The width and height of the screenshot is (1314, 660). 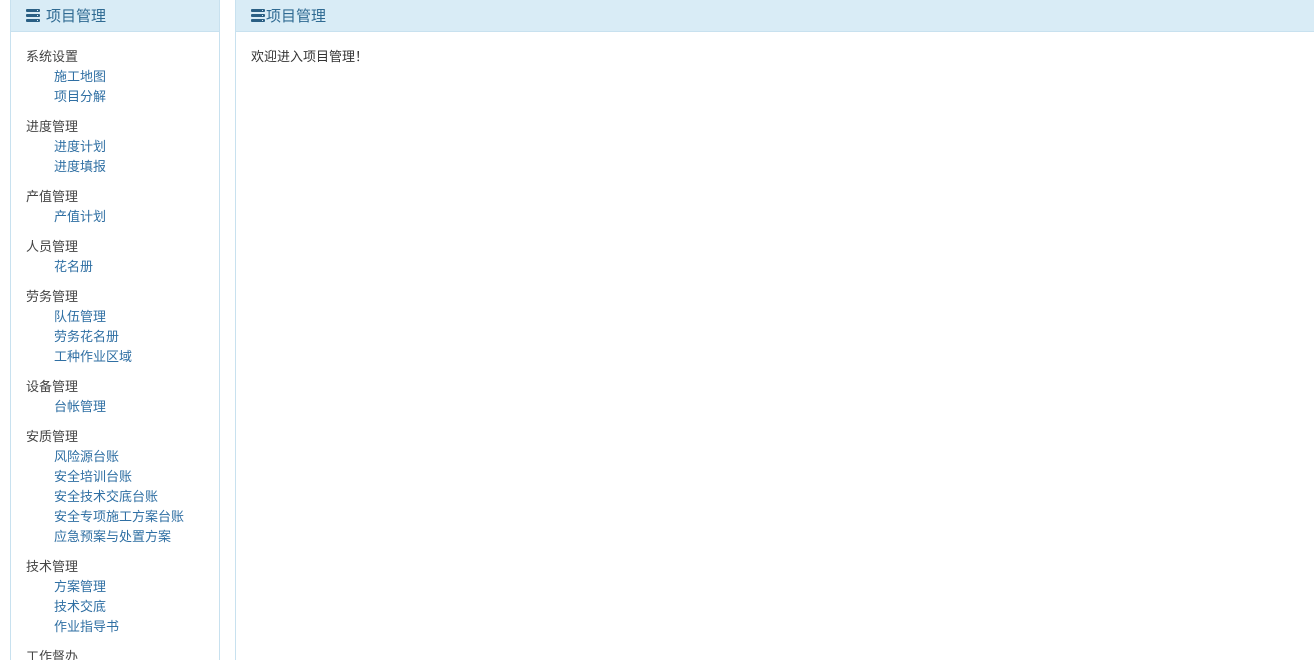 What do you see at coordinates (122, 218) in the screenshot?
I see `sidebar-nav-link: 产值计划` at bounding box center [122, 218].